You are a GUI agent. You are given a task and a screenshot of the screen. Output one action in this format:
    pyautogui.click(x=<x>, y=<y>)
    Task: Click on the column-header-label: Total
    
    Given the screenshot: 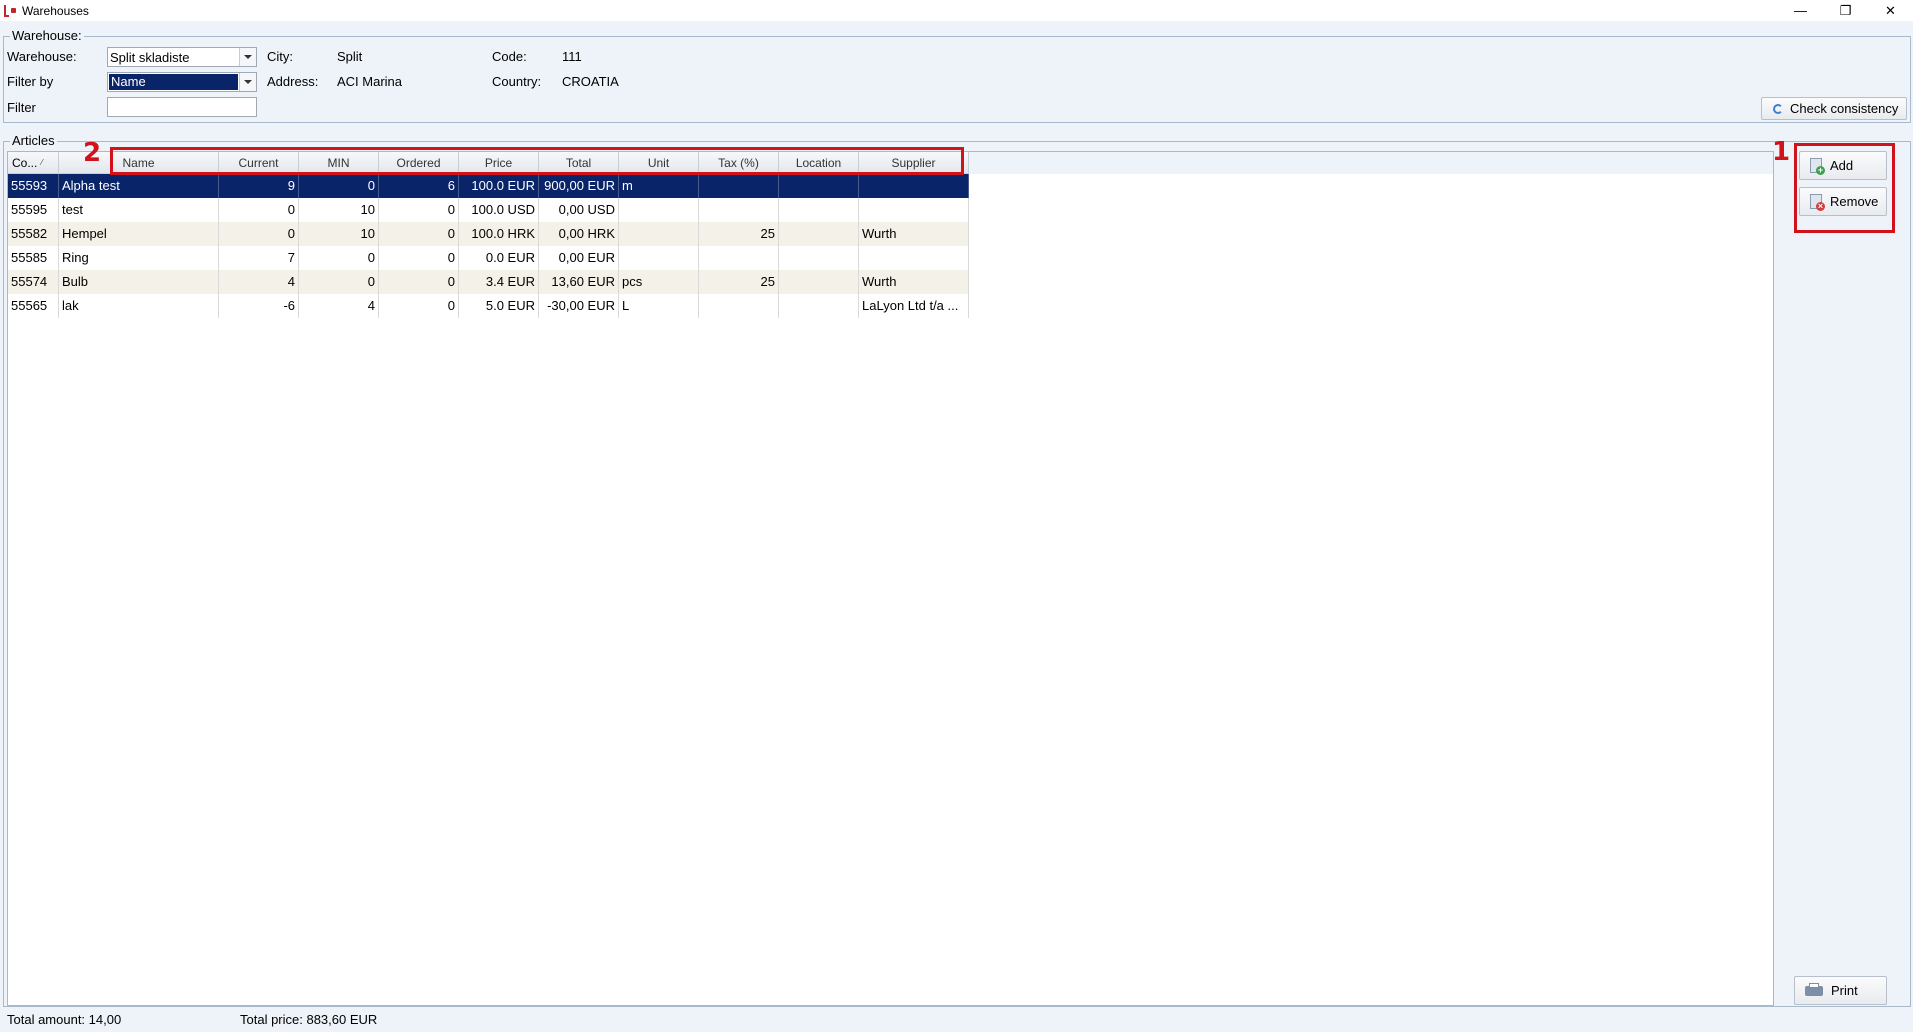 What is the action you would take?
    pyautogui.click(x=578, y=162)
    